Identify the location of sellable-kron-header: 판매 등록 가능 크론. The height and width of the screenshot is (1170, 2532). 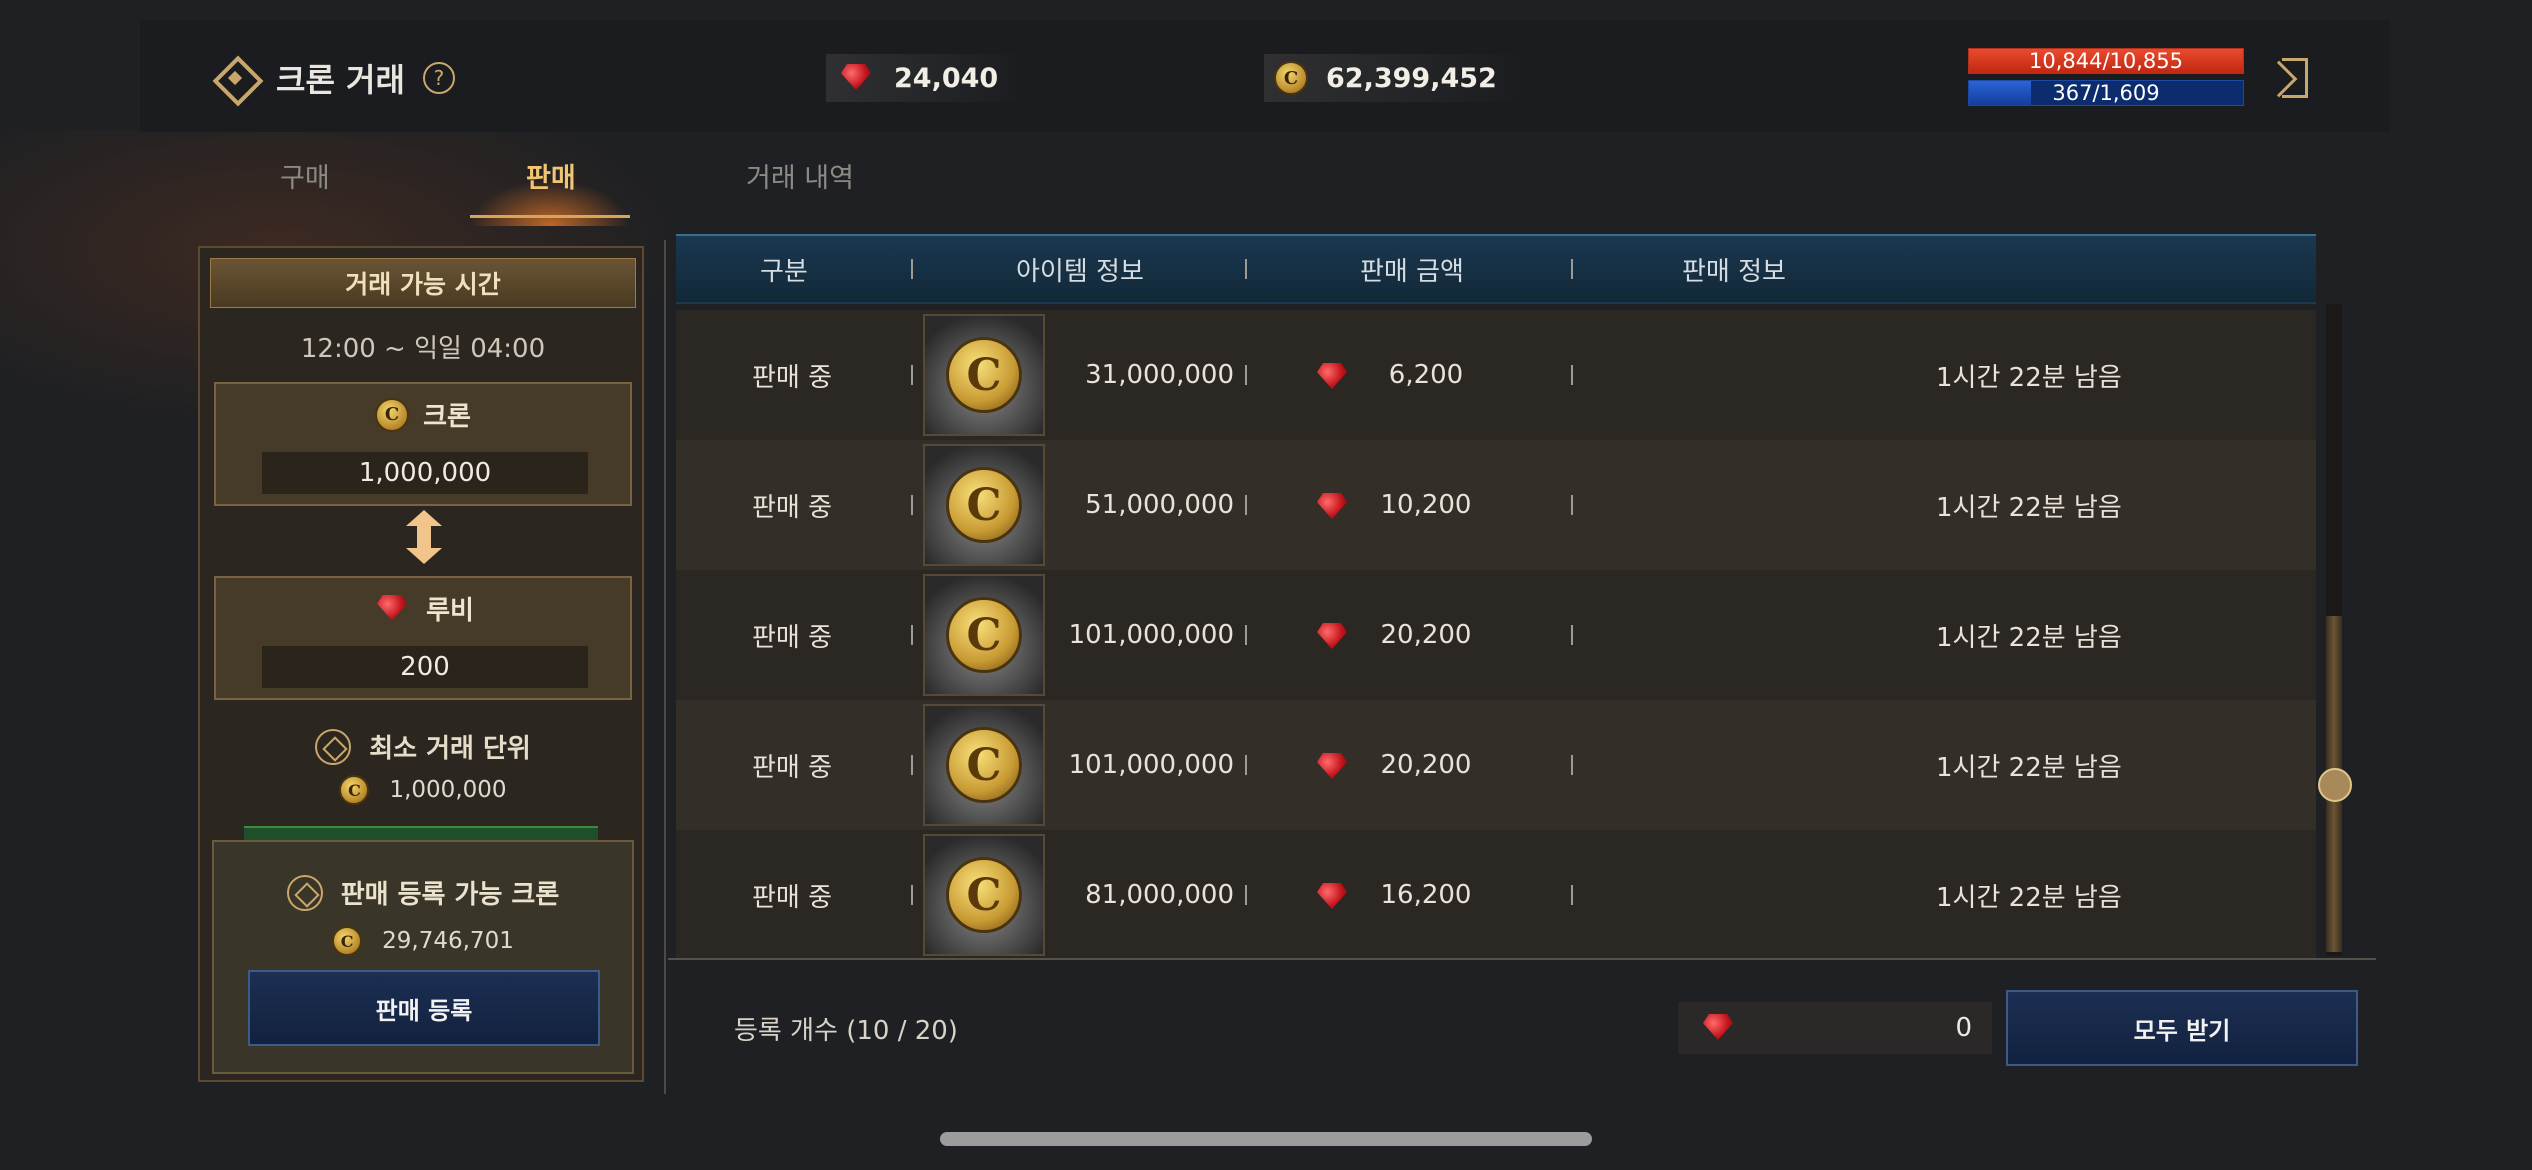
(423, 892).